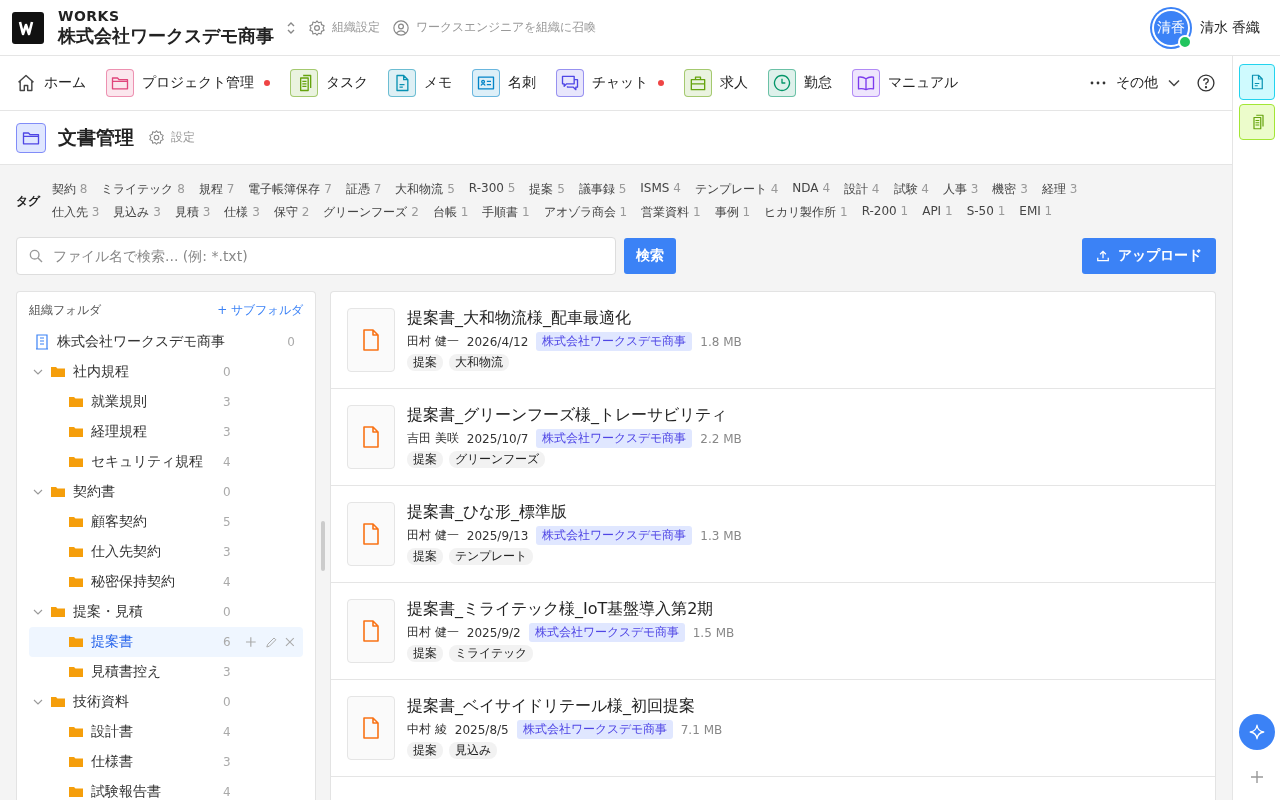 The height and width of the screenshot is (800, 1280). I want to click on more-menu: その他, so click(1135, 83).